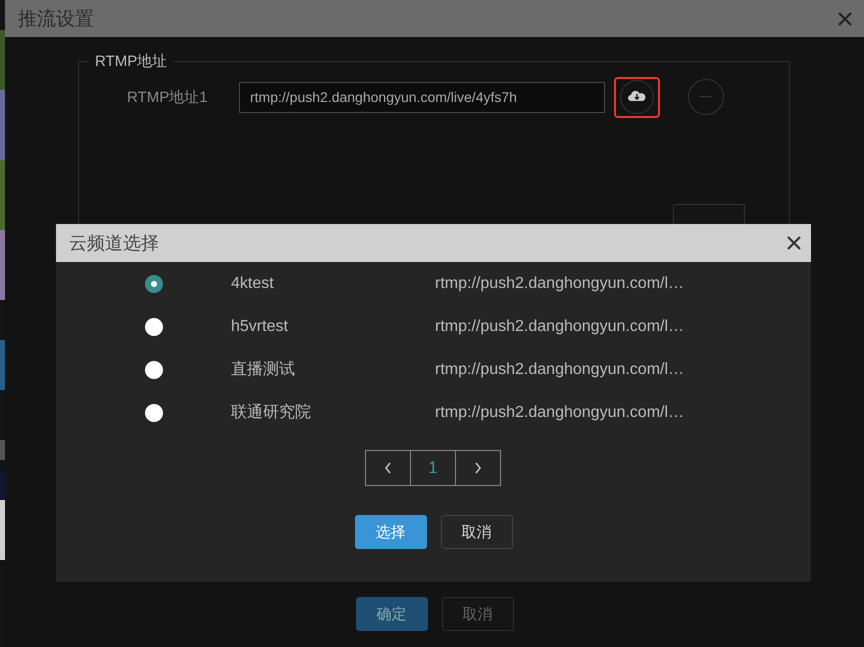  Describe the element at coordinates (433, 468) in the screenshot. I see `page-button: 1` at that location.